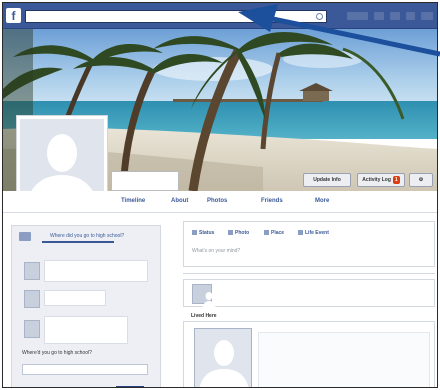 The height and width of the screenshot is (390, 440). Describe the element at coordinates (57, 353) in the screenshot. I see `high-school-question: Where'd you go to high school?` at that location.